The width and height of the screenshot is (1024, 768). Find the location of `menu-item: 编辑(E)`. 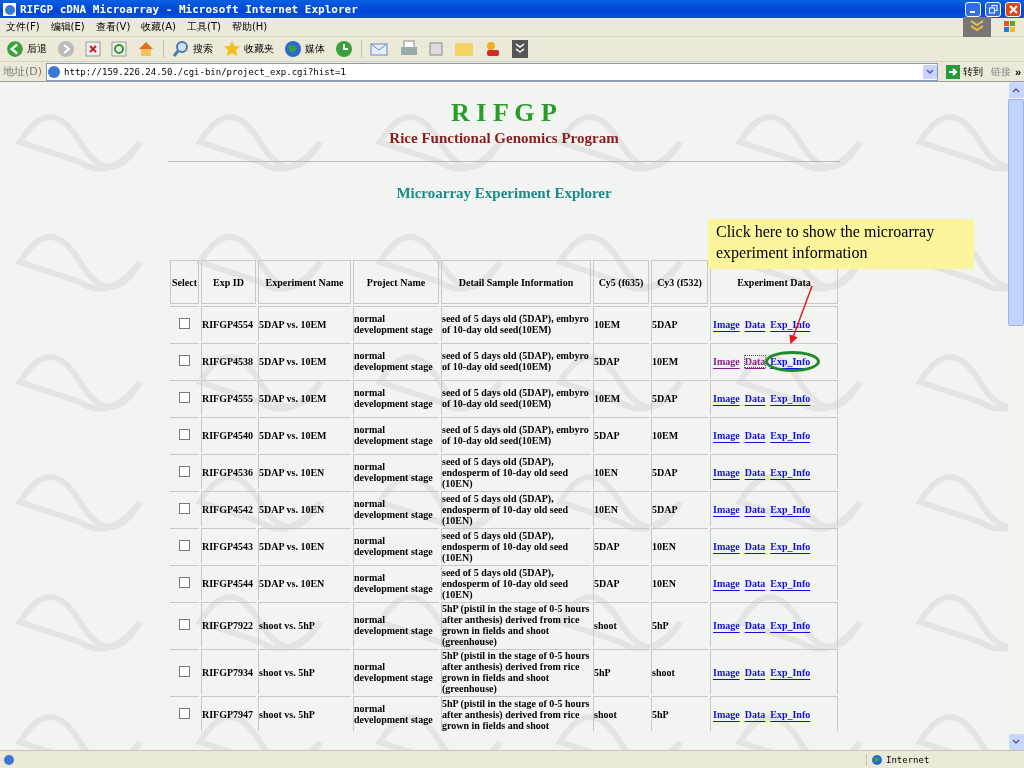

menu-item: 编辑(E) is located at coordinates (67, 27).